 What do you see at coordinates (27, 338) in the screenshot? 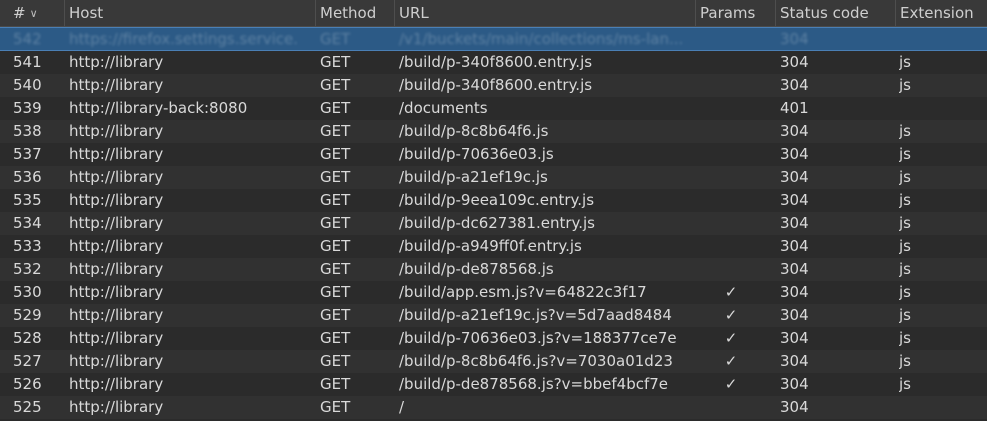
I see `cell-number: 528` at bounding box center [27, 338].